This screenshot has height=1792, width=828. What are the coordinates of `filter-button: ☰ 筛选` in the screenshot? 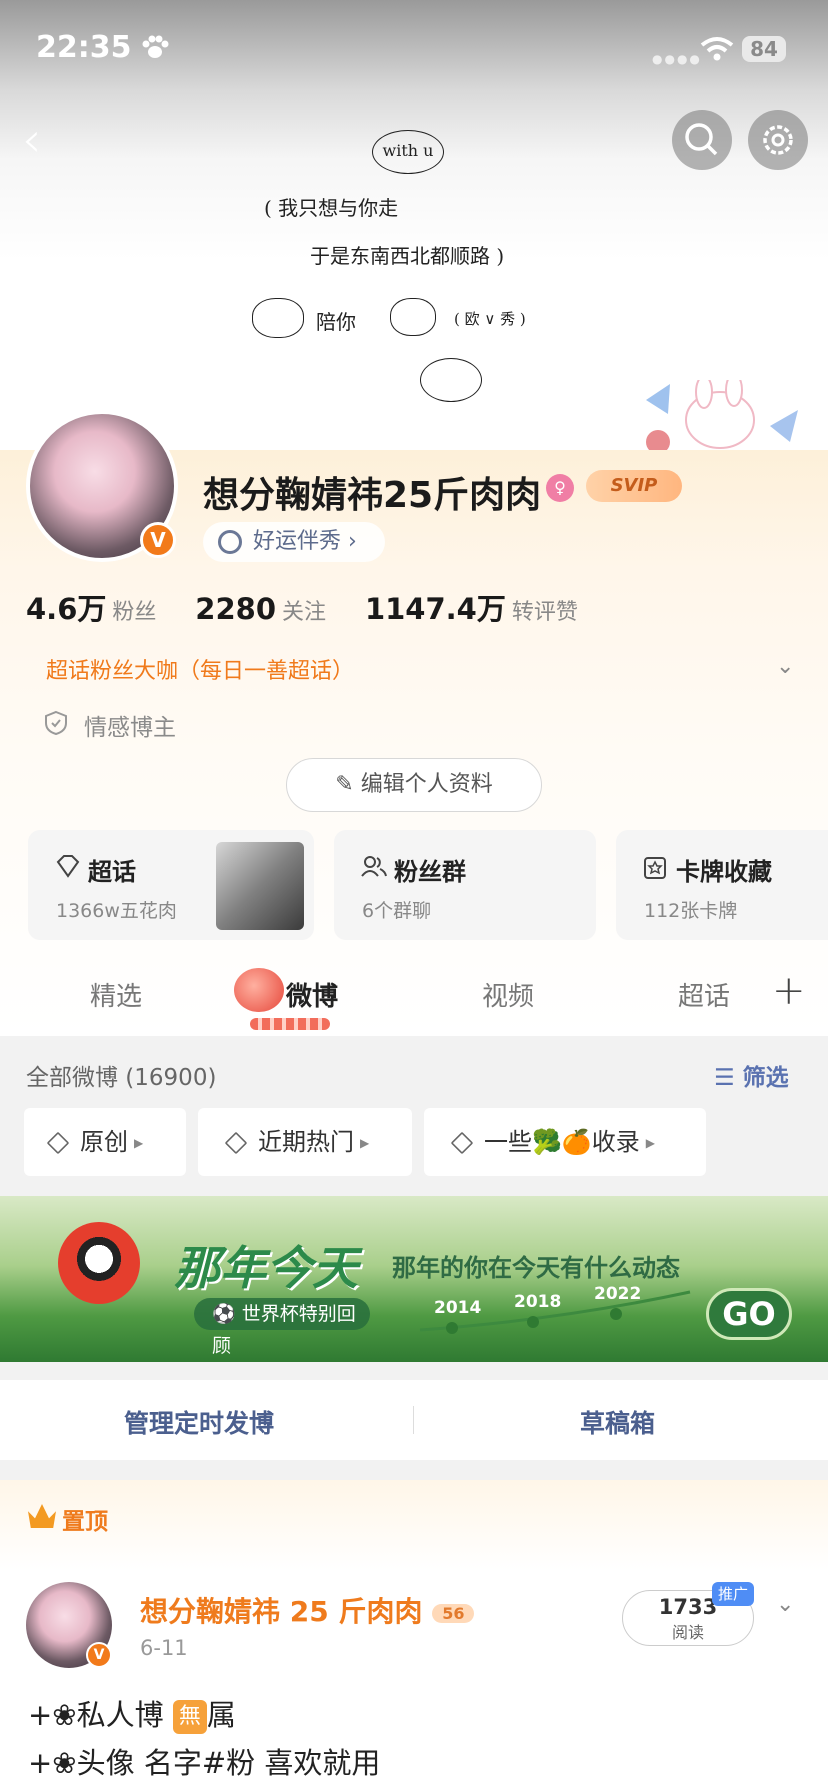 It's located at (751, 1075).